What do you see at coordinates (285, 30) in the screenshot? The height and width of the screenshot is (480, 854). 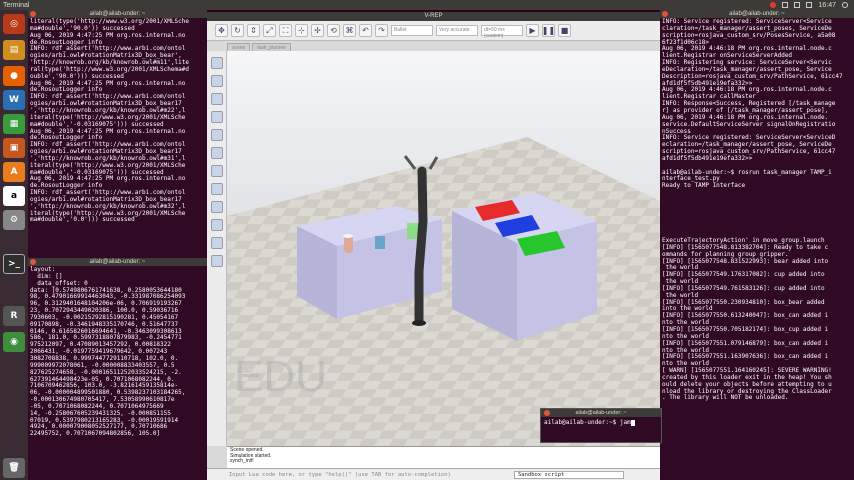 I see `fit-view-icon: ⛶` at bounding box center [285, 30].